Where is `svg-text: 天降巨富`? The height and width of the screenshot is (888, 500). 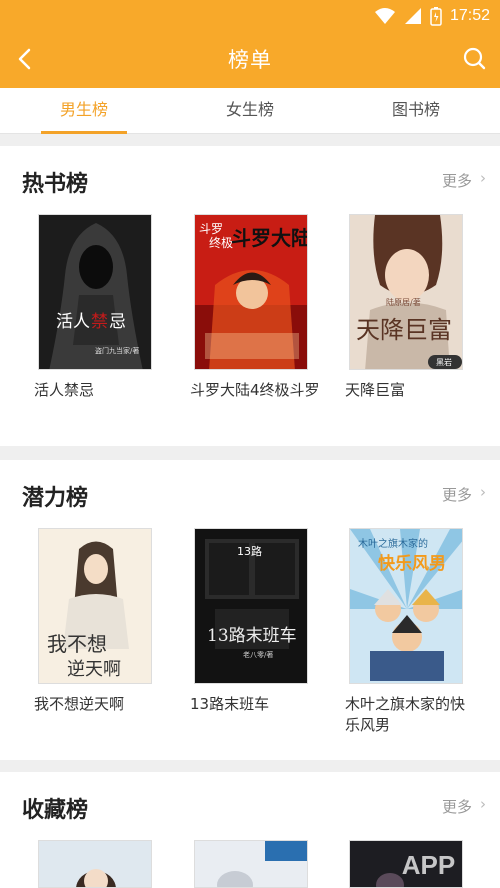 svg-text: 天降巨富 is located at coordinates (404, 330).